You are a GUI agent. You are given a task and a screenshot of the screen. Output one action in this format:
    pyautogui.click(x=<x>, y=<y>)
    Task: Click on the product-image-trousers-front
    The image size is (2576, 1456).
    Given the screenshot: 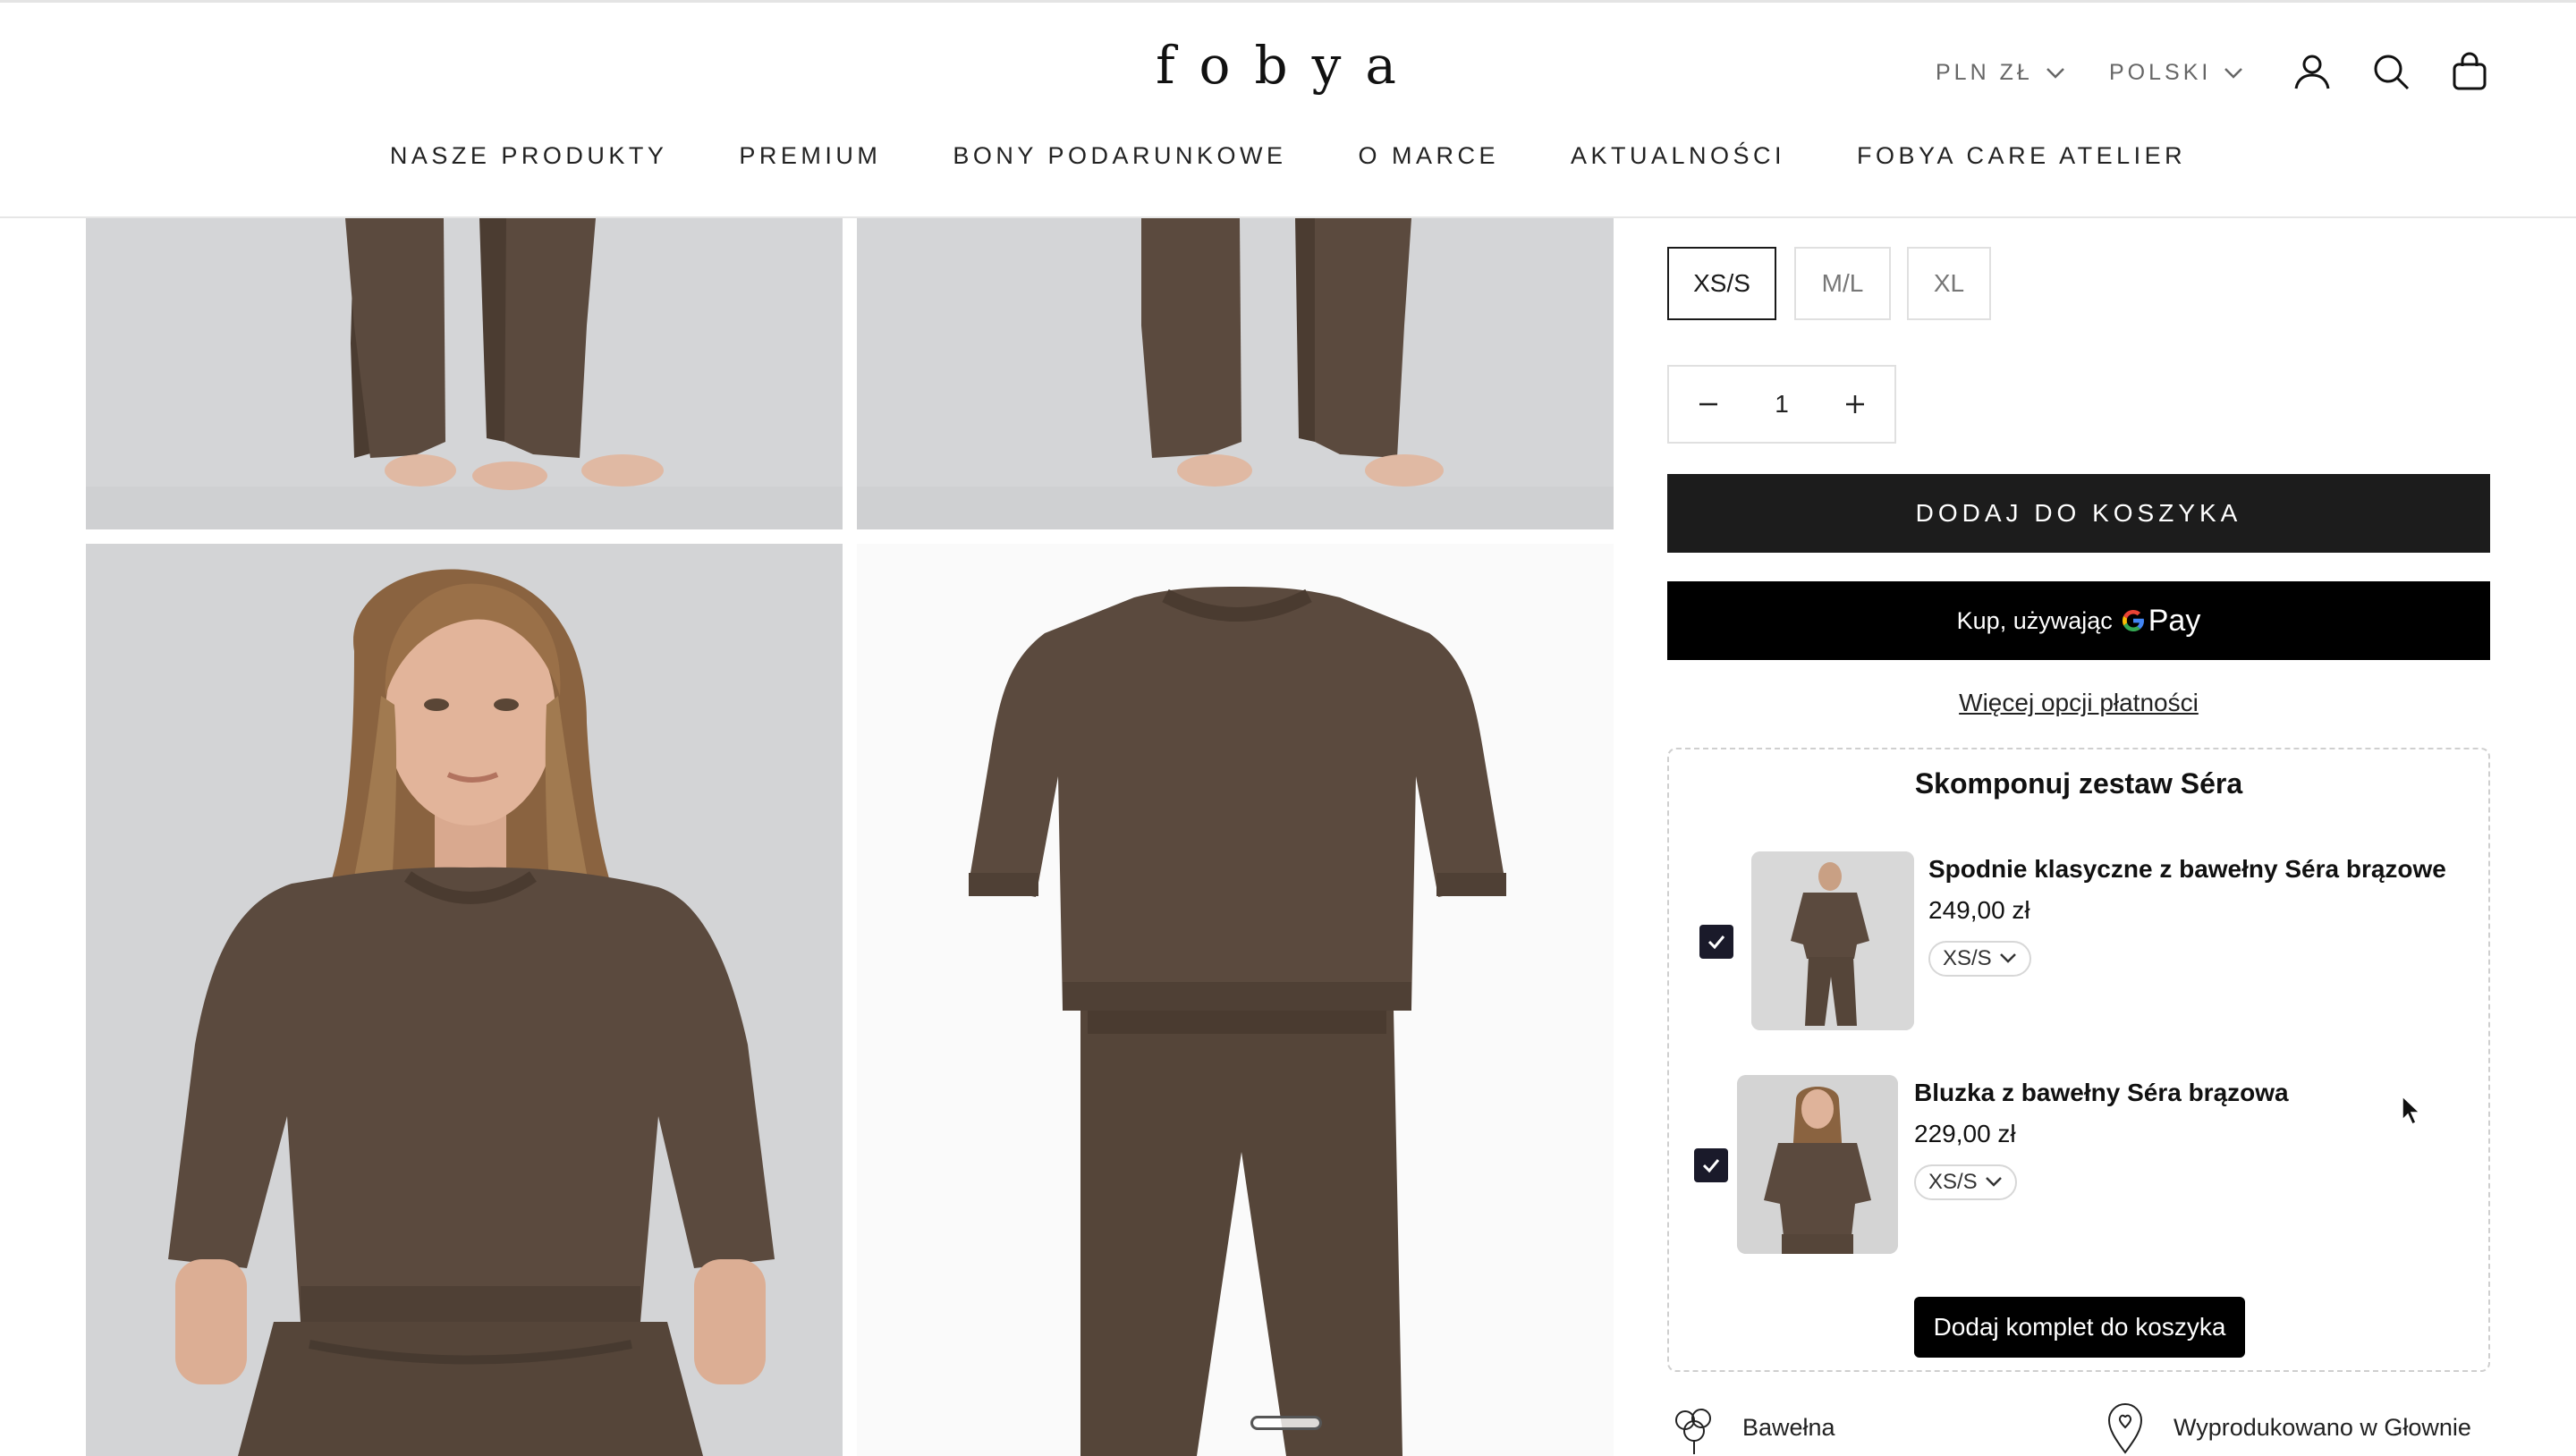 What is the action you would take?
    pyautogui.click(x=464, y=373)
    